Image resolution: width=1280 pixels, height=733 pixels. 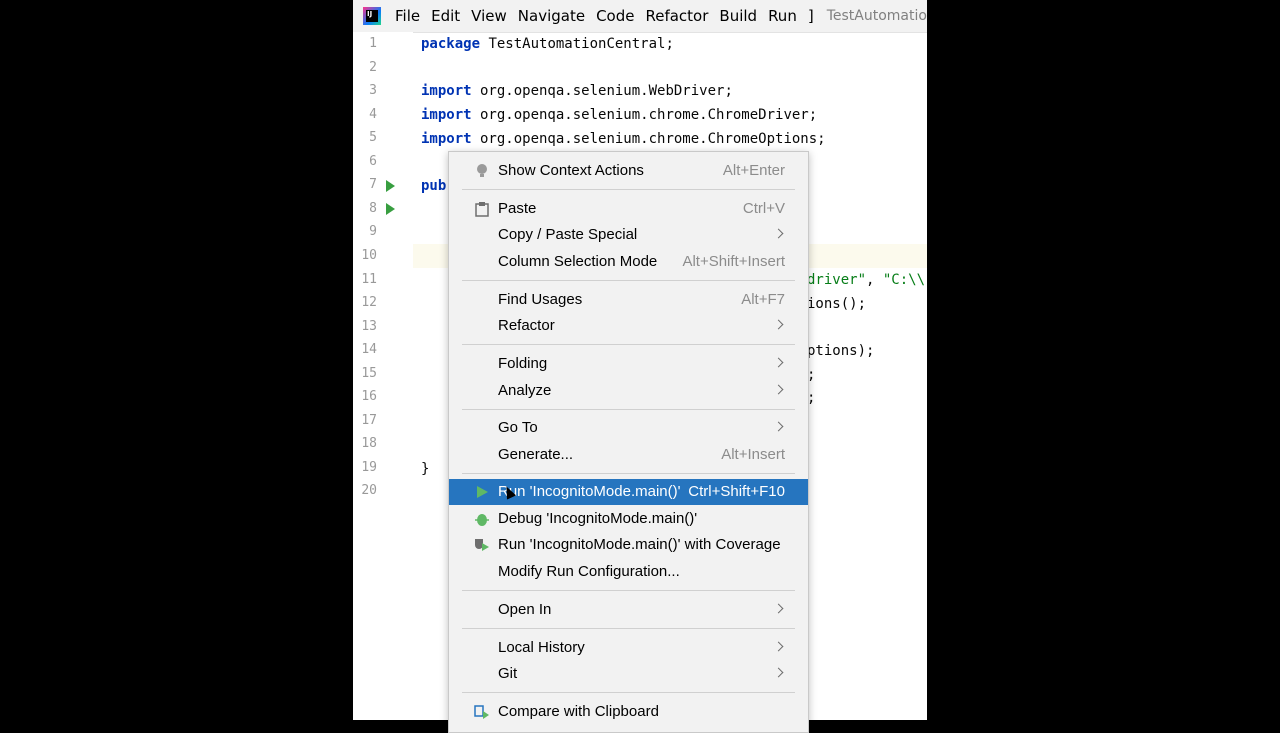 I want to click on line-number: 17, so click(x=369, y=420).